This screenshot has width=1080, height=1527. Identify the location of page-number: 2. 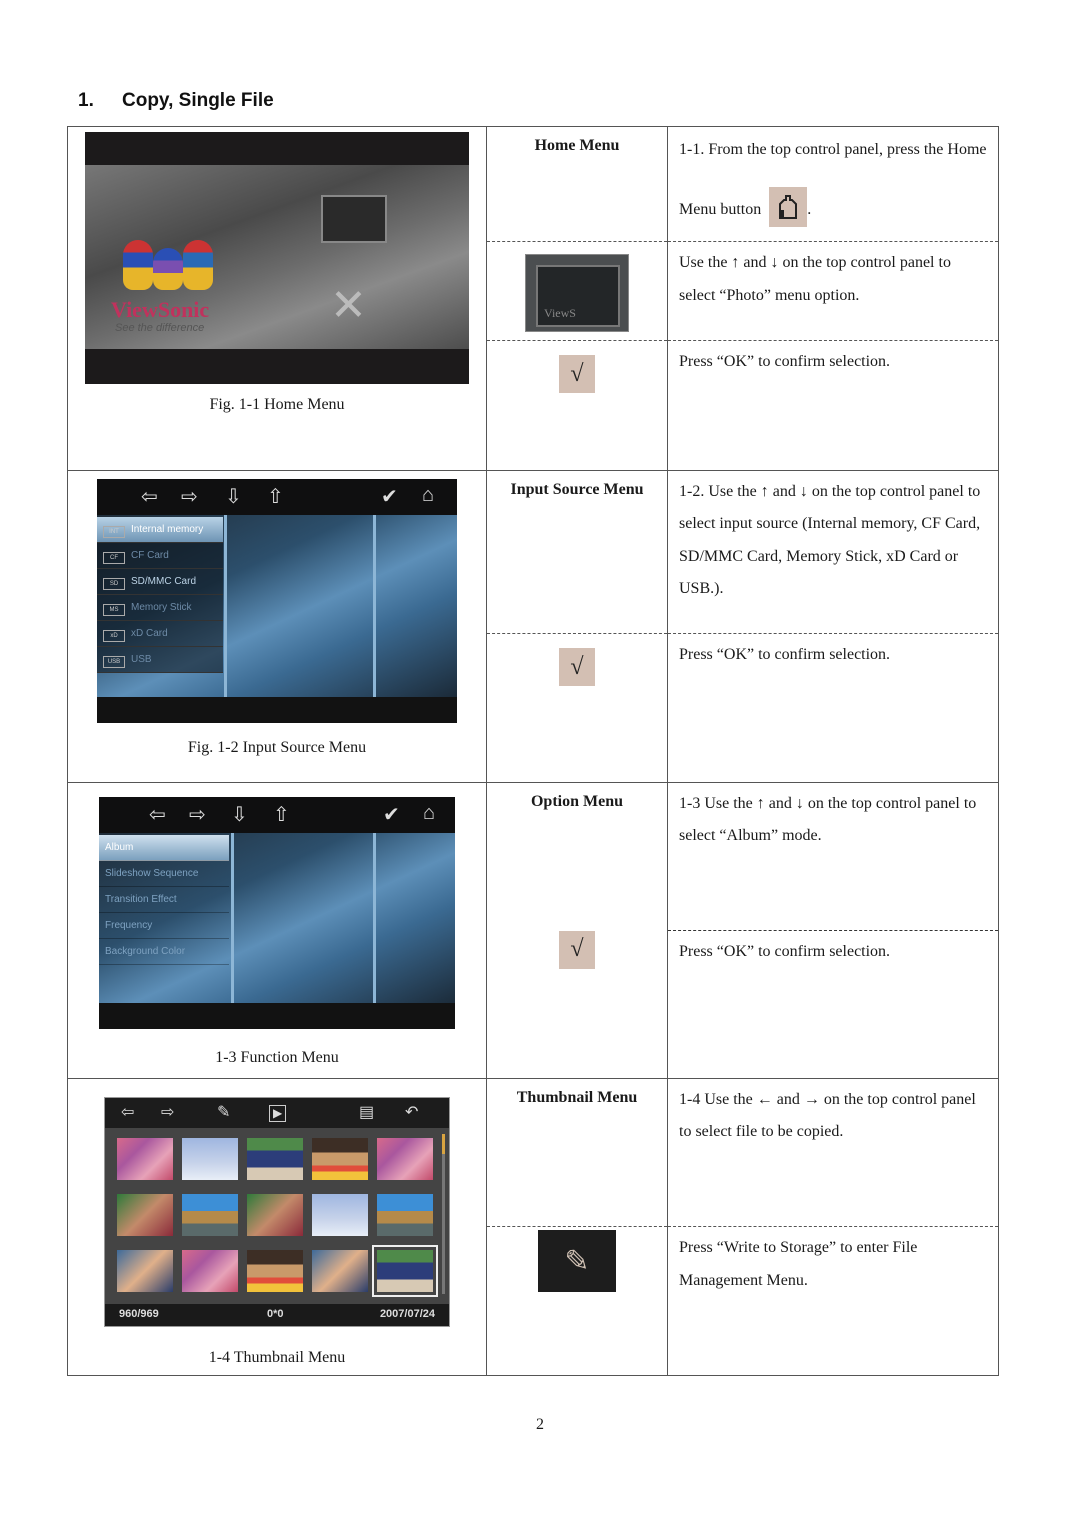
(540, 1424).